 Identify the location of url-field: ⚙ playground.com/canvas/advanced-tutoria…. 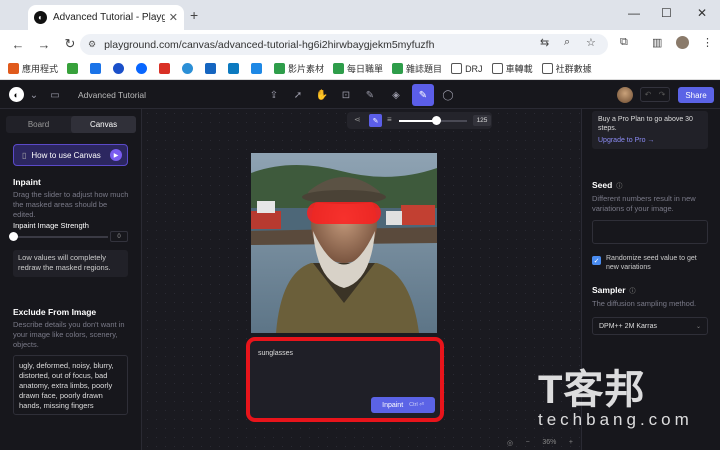
(344, 44).